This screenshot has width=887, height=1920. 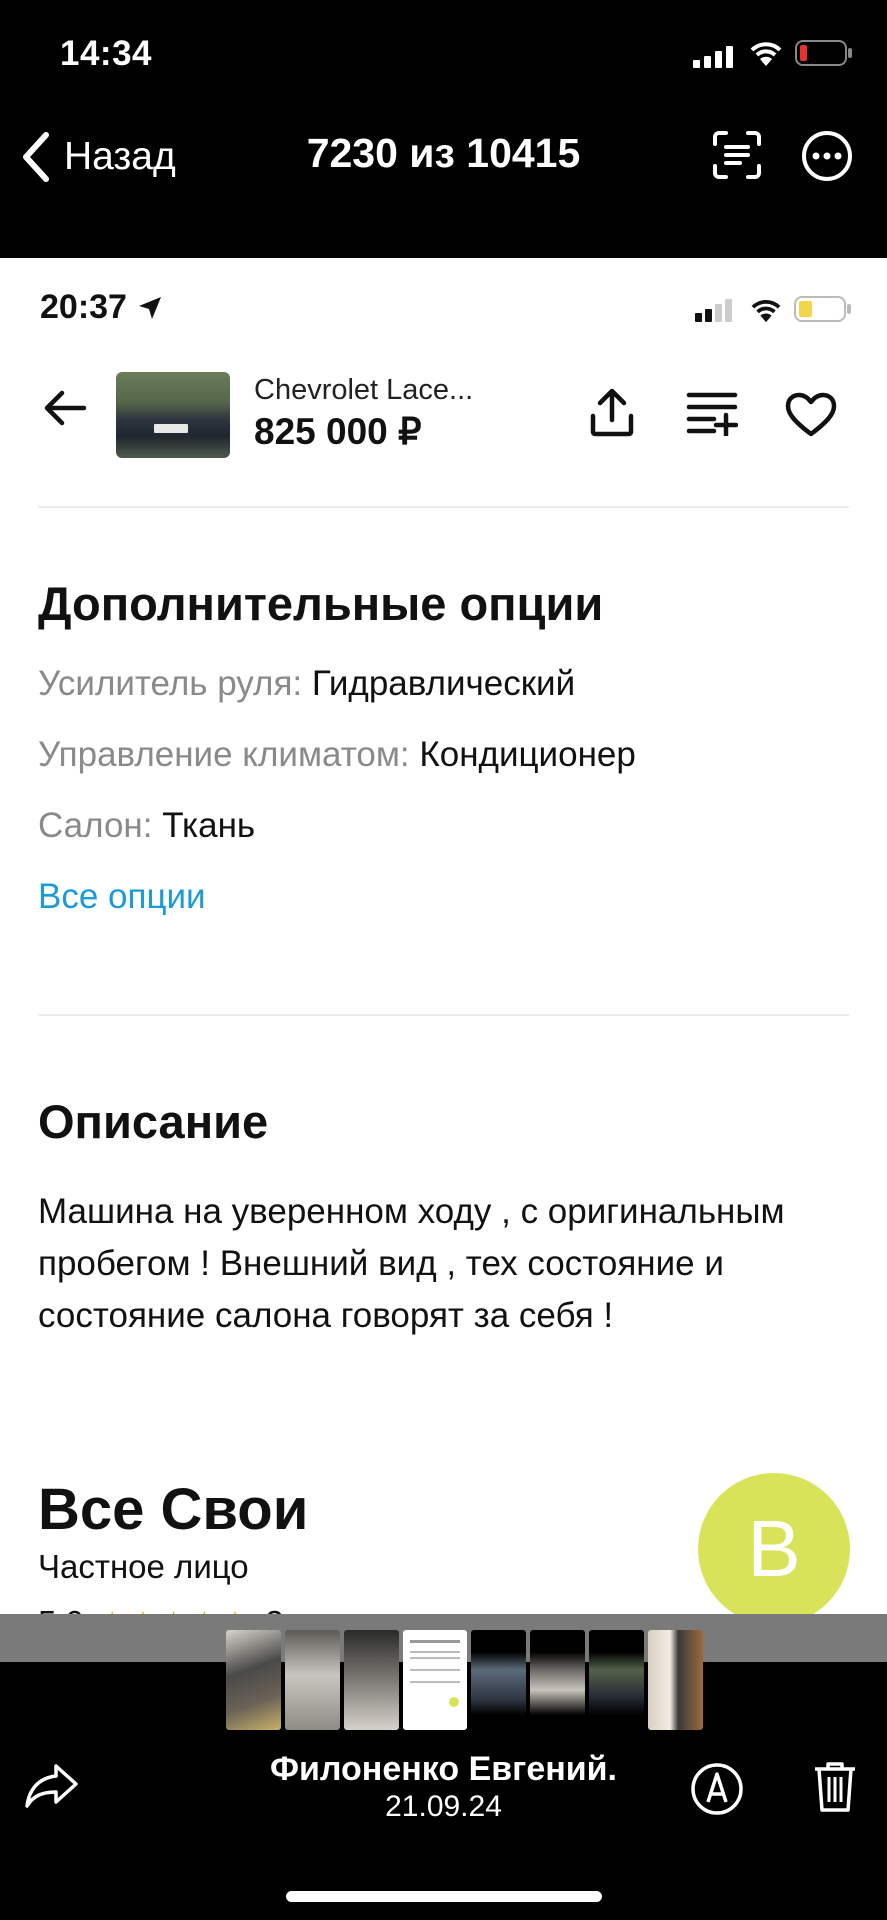 What do you see at coordinates (823, 312) in the screenshot?
I see `inner-battery-icon` at bounding box center [823, 312].